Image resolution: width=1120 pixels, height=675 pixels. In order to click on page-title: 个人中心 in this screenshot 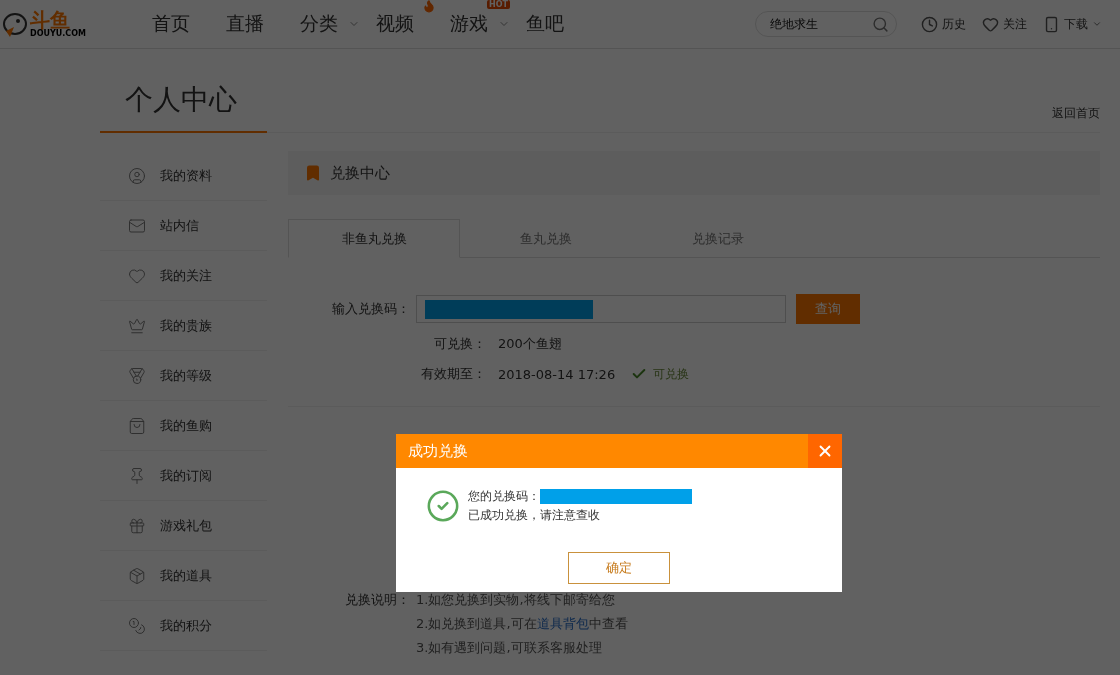, I will do `click(183, 107)`.